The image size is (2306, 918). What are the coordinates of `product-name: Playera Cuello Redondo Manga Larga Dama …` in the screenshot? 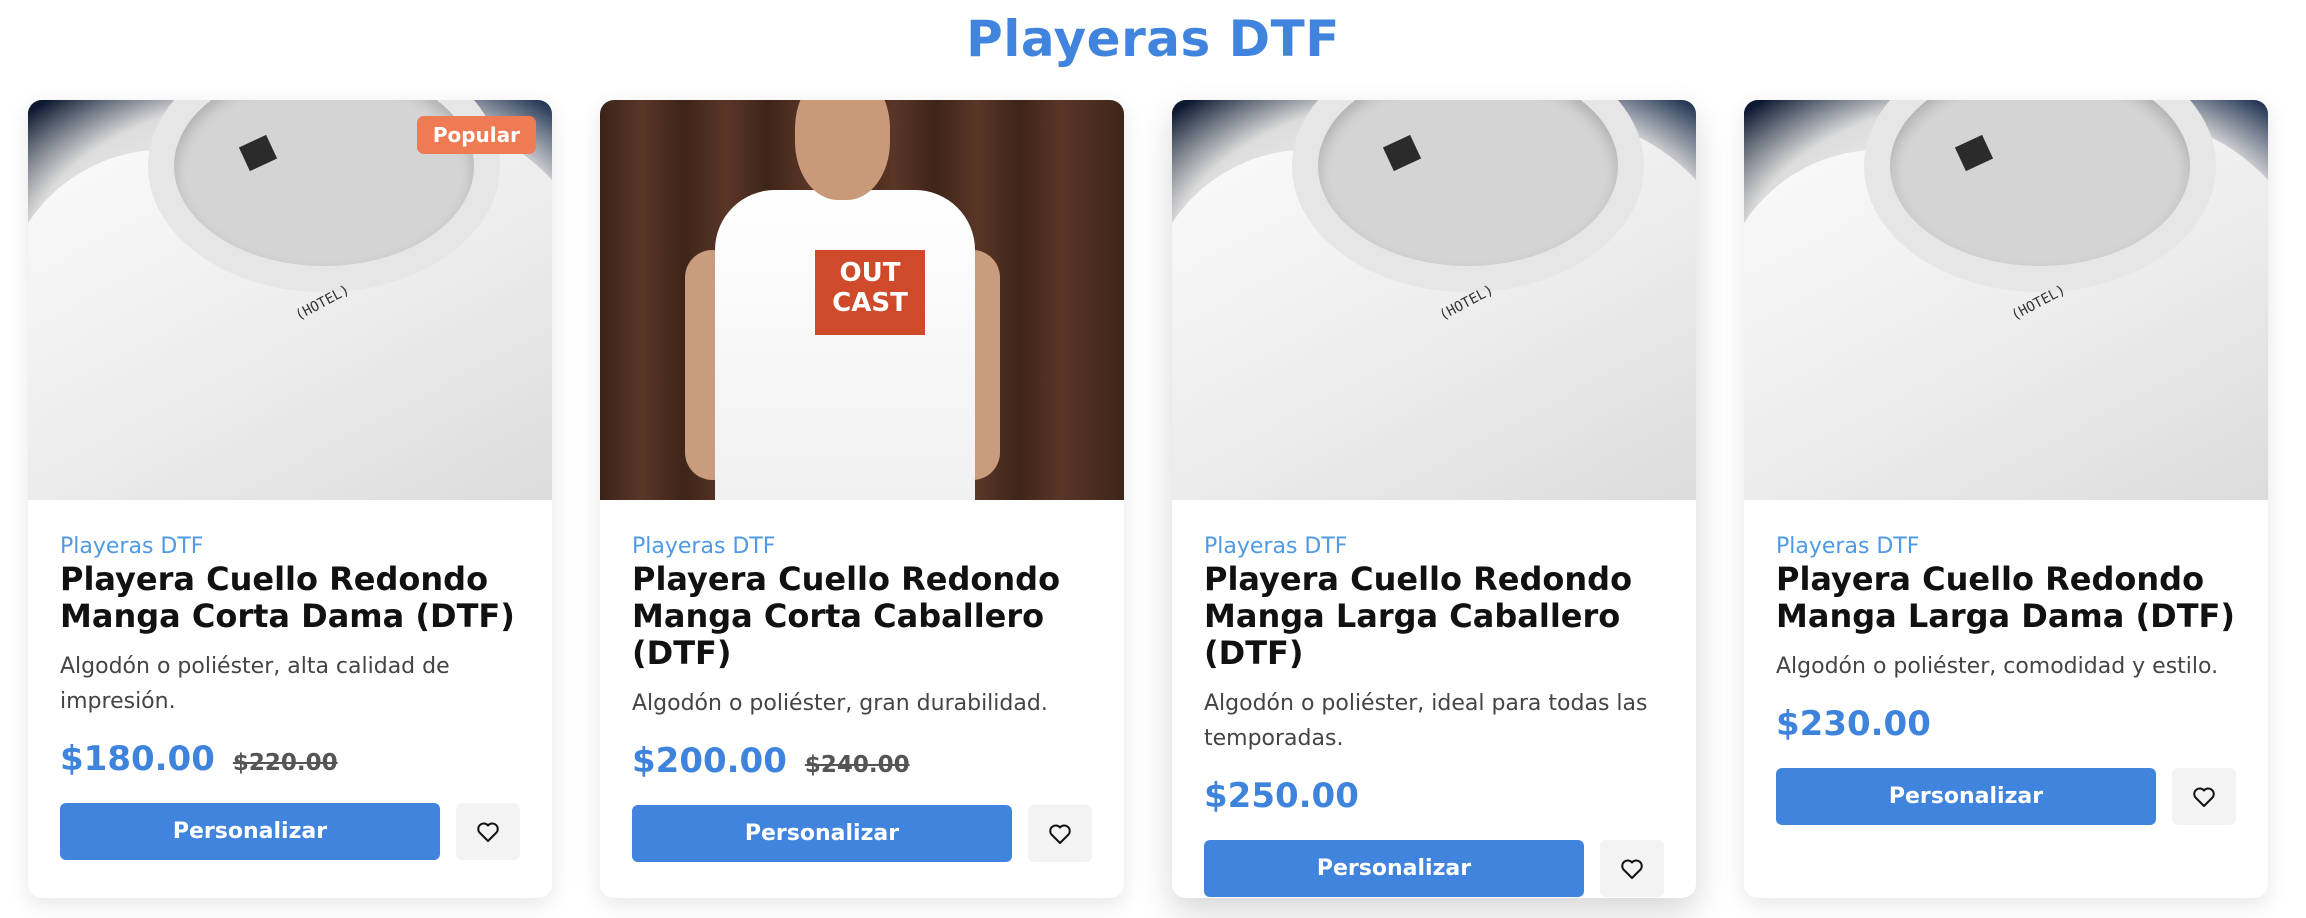 It's located at (2006, 598).